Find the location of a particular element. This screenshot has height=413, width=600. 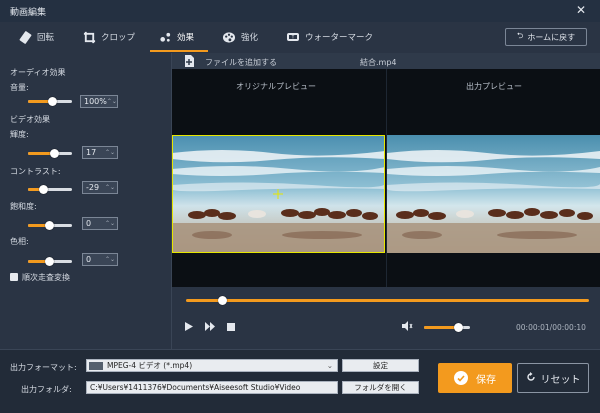

title-bar is located at coordinates (300, 11).